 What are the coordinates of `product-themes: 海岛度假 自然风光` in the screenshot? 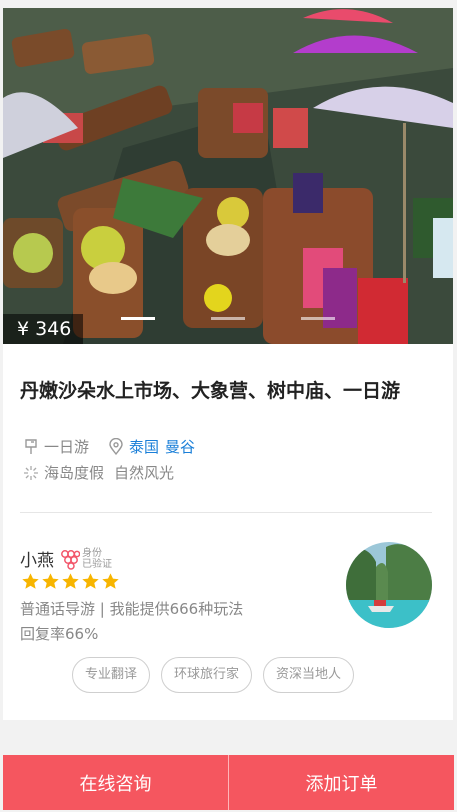 It's located at (103, 472).